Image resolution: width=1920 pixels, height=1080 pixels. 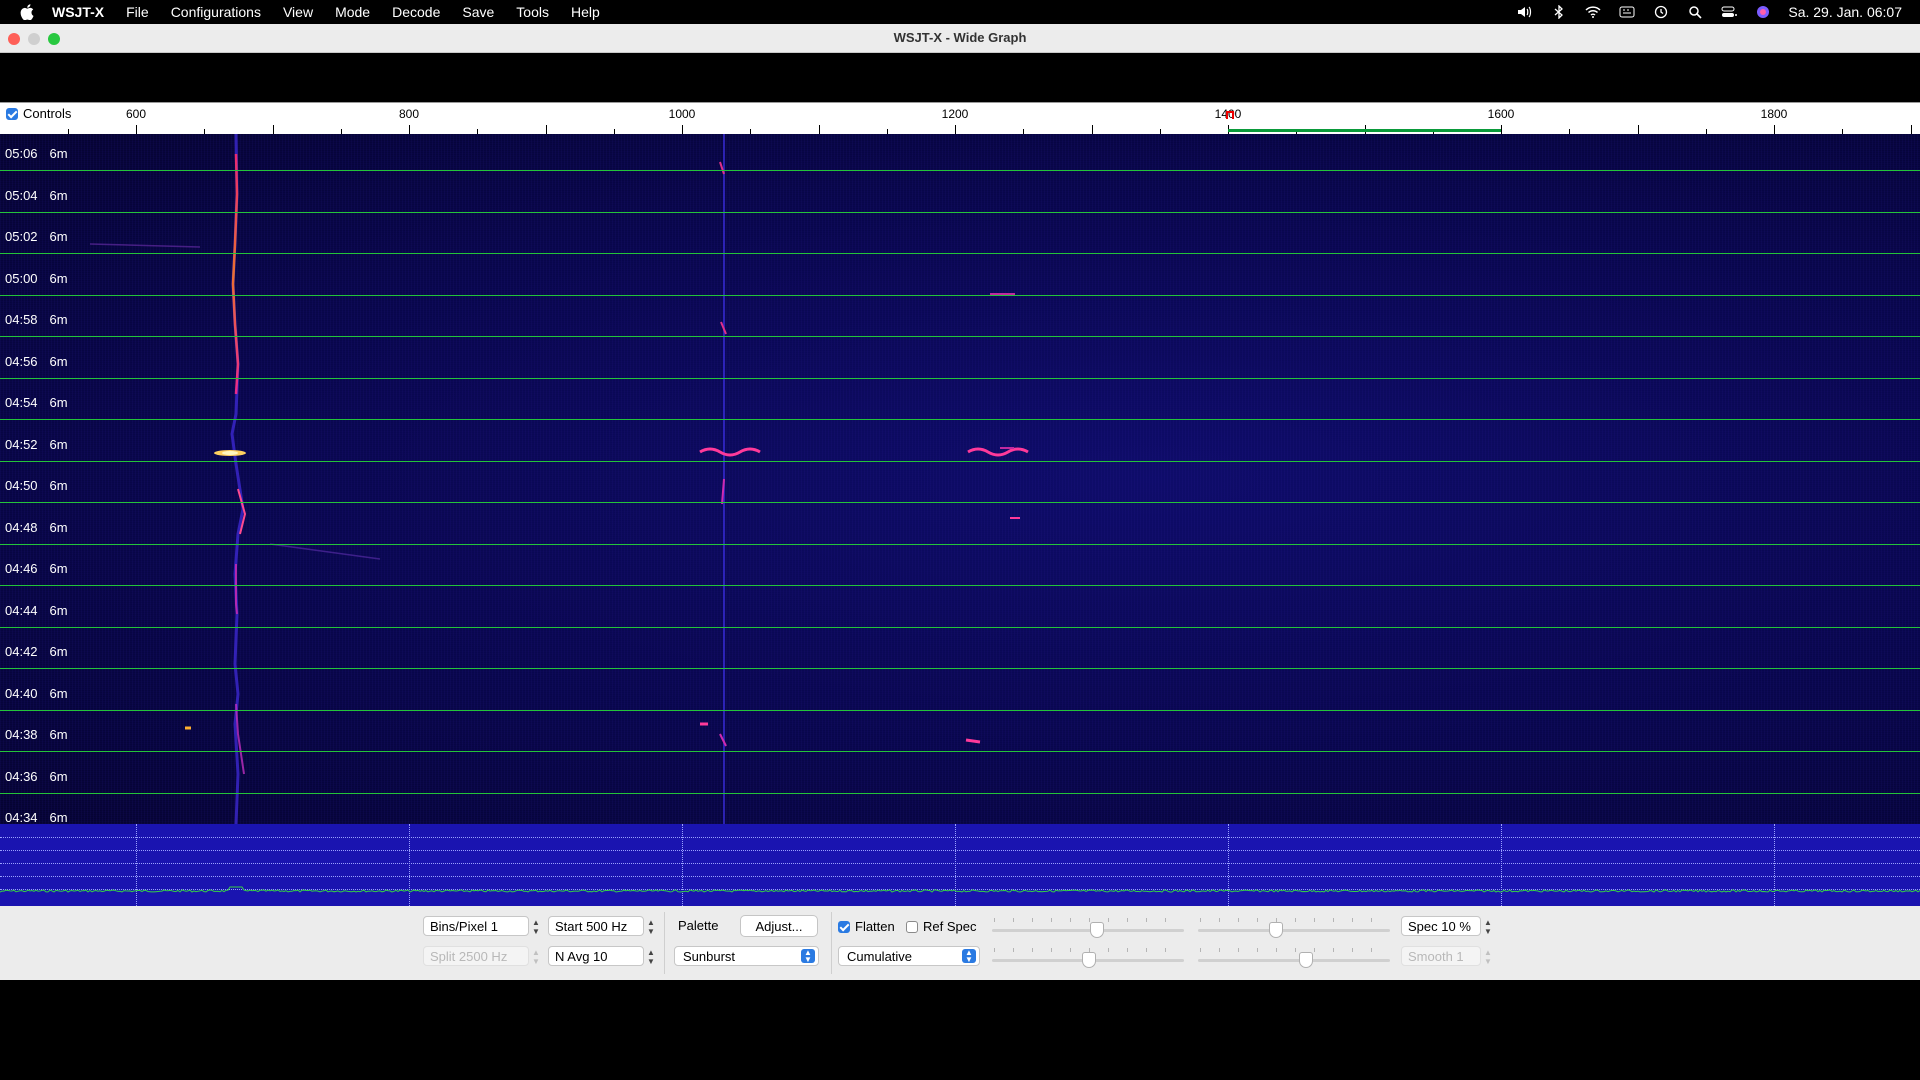 What do you see at coordinates (21, 651) in the screenshot?
I see `time-value: 04:42` at bounding box center [21, 651].